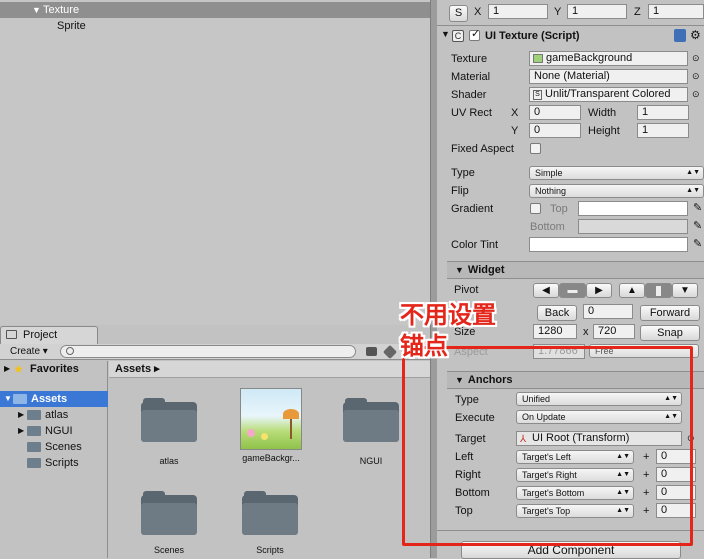 The width and height of the screenshot is (704, 559). I want to click on tree-item-atlas: ▶ atlas, so click(54, 415).